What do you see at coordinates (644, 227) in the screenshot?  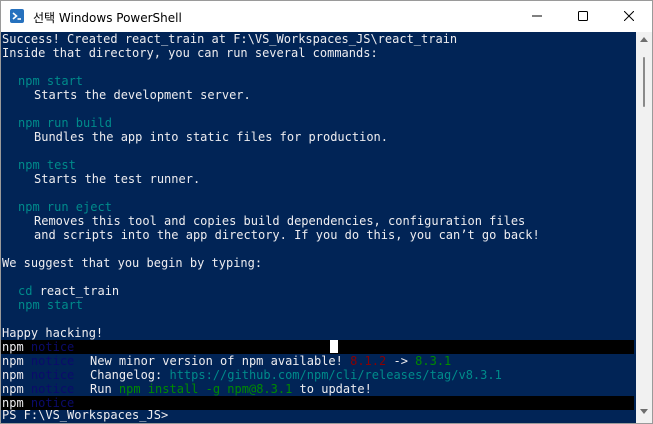 I see `vertical-scrollbar` at bounding box center [644, 227].